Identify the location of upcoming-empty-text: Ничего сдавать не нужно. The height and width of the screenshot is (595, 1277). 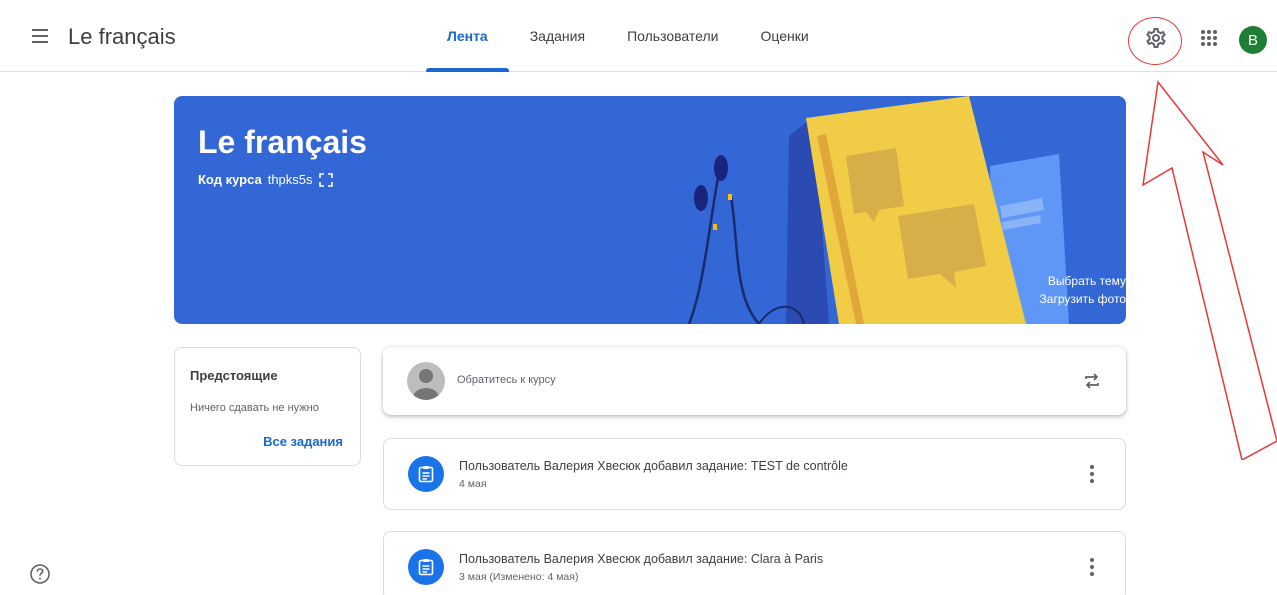
(254, 408).